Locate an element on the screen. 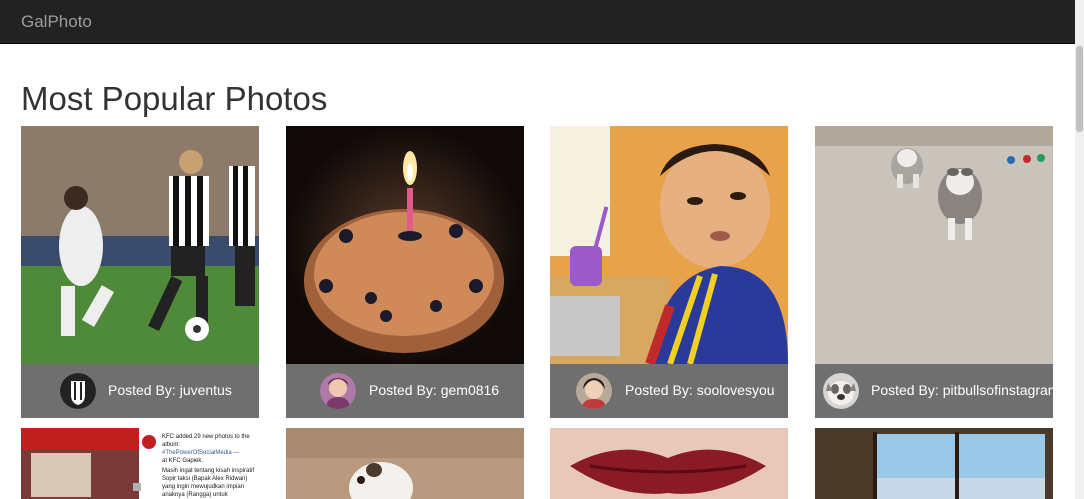 This screenshot has width=1084, height=499. photo-caption: Posted By: soolovesyou is located at coordinates (669, 391).